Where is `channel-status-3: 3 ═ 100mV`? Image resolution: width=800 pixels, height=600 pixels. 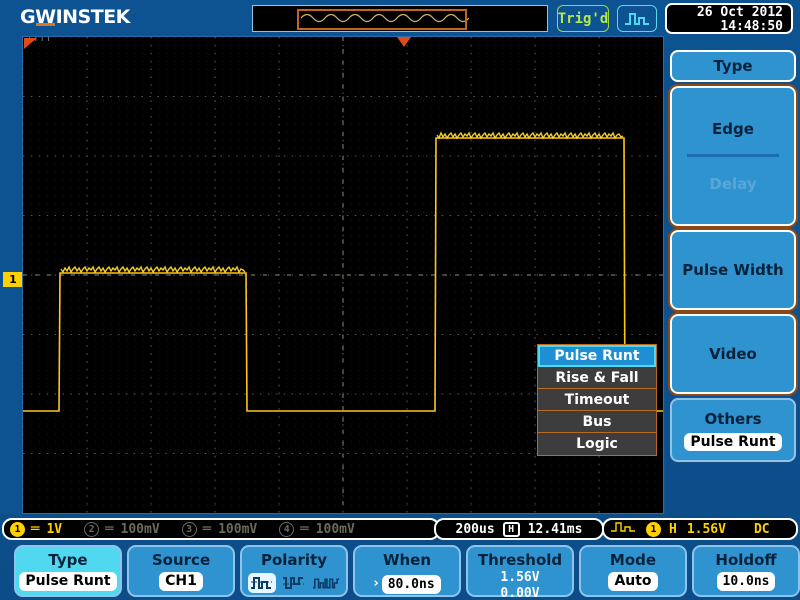
channel-status-3: 3 ═ 100mV is located at coordinates (228, 529).